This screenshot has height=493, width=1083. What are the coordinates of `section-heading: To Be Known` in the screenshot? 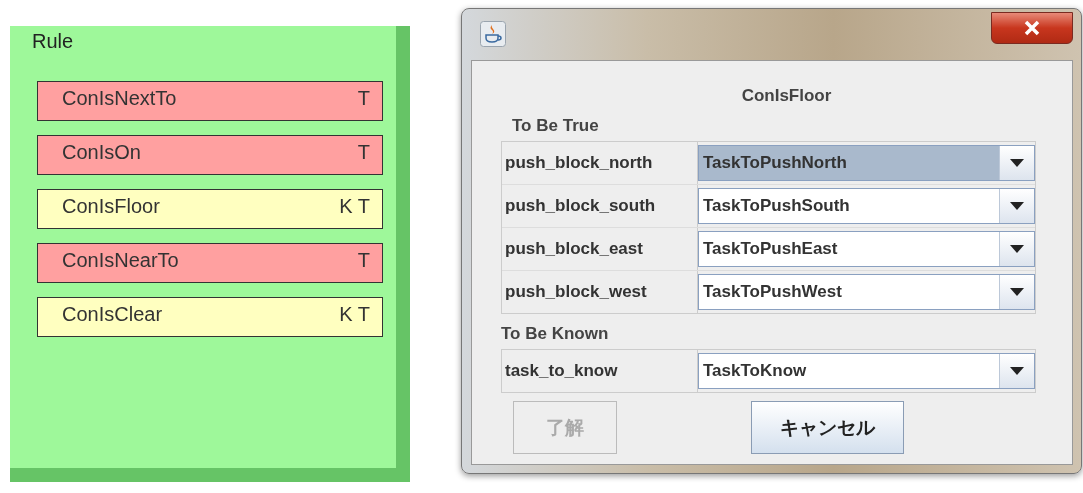 It's located at (555, 334).